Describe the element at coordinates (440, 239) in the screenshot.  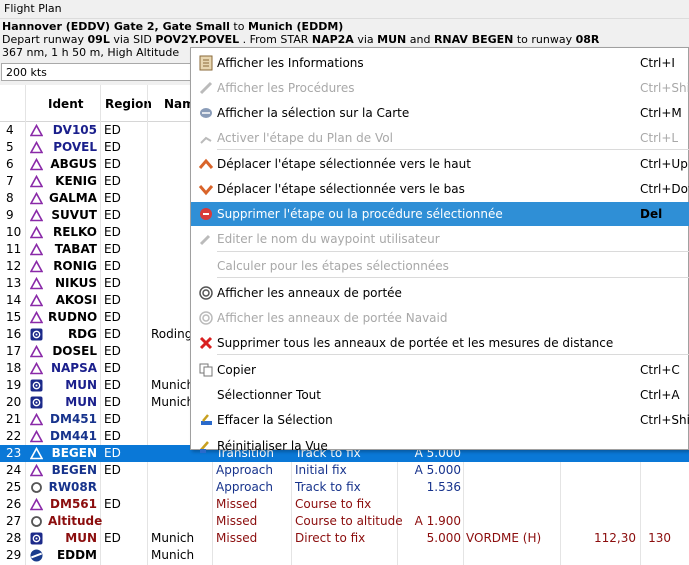
I see `menu-item-editer-le-nom-du-waypoint-utilisateur: Editer le nom du waypoint utilisateur` at that location.